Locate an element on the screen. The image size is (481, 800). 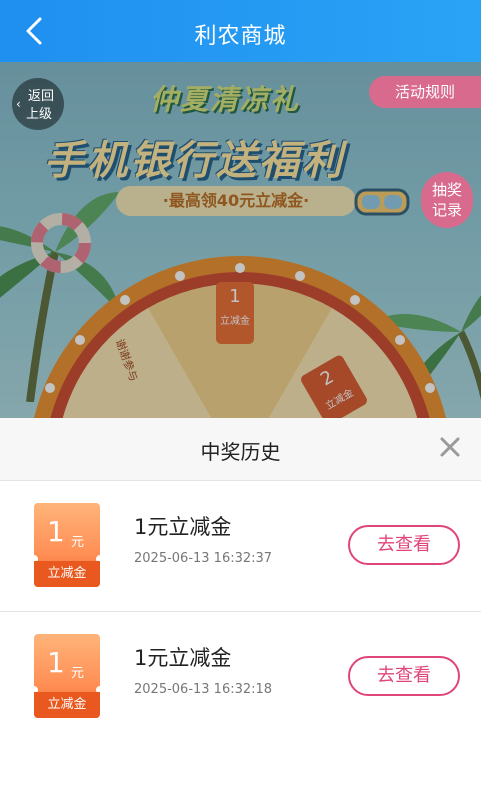
activity-rules-button: 活动规则 is located at coordinates (425, 92).